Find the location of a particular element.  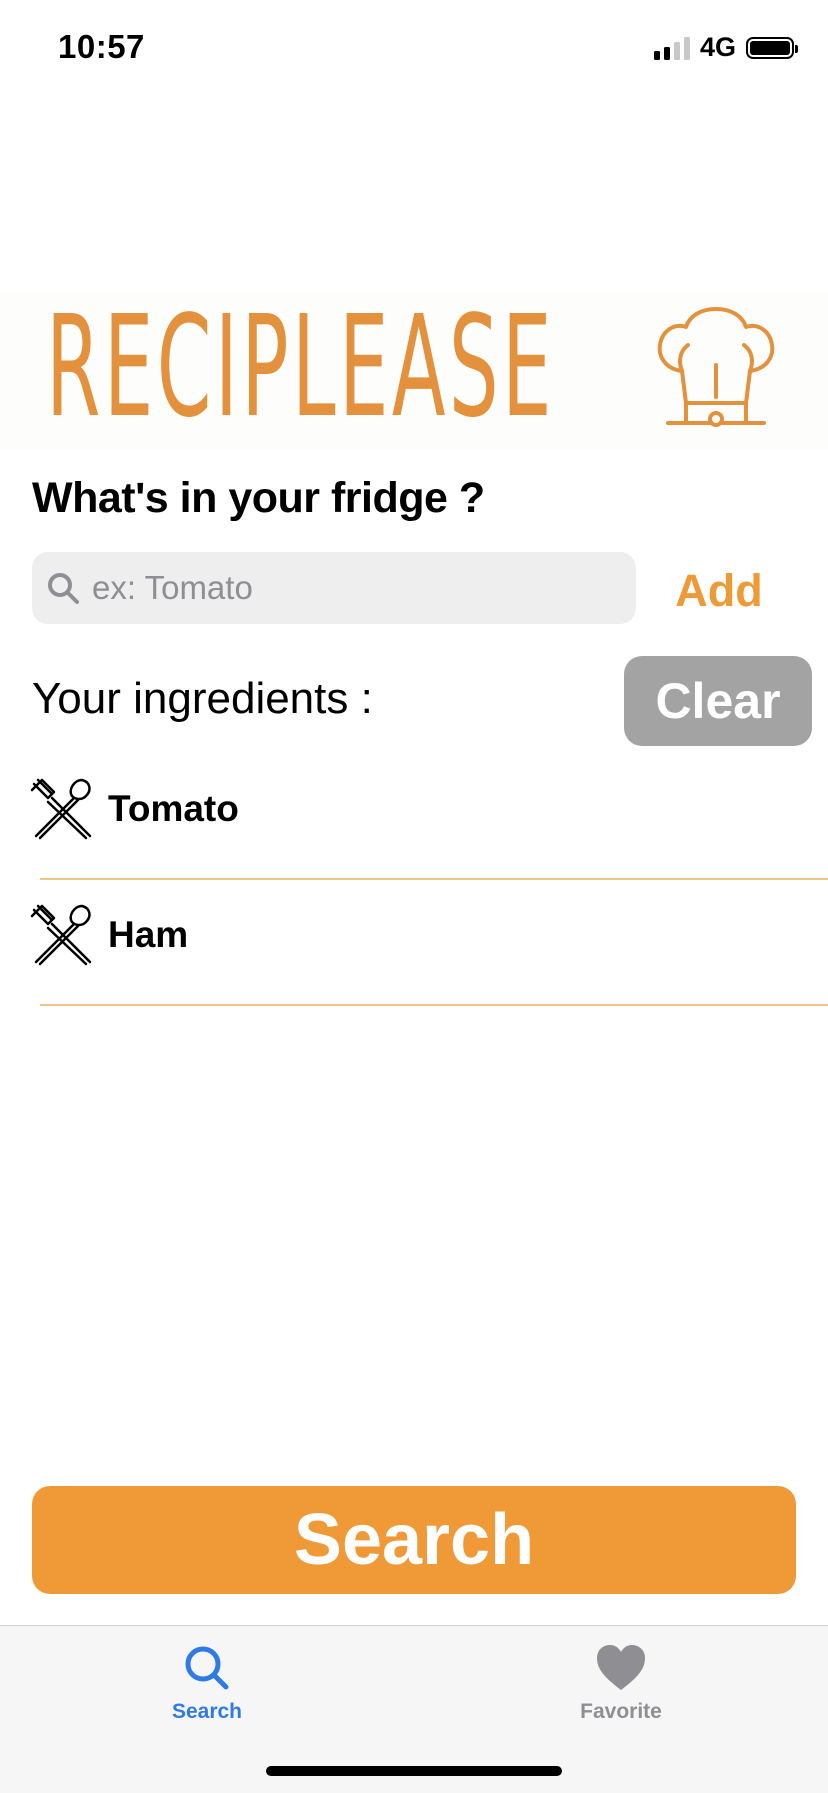

search-recipes-button: Search is located at coordinates (414, 1540).